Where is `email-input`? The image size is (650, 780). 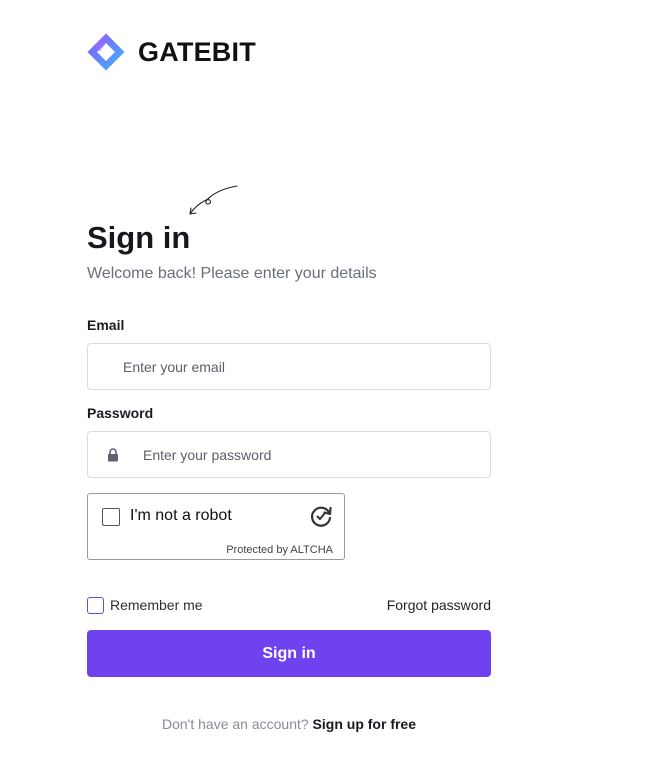
email-input is located at coordinates (289, 366).